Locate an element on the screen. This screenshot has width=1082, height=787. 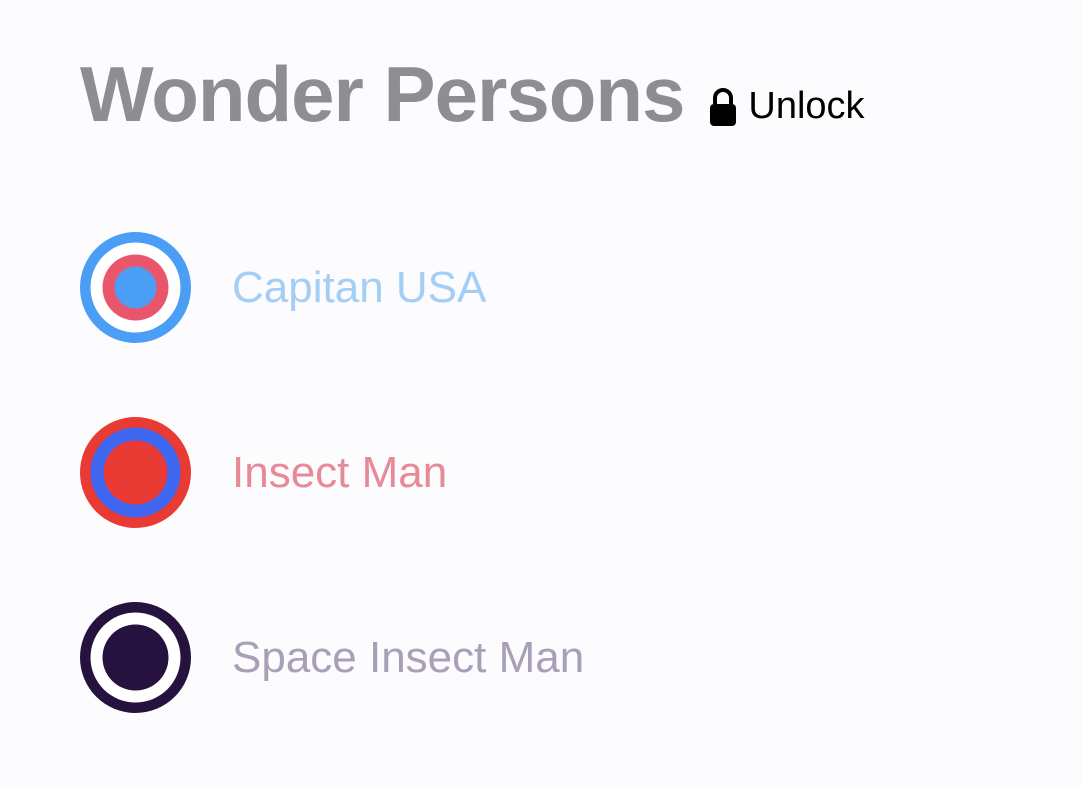
person-name: Insect Man is located at coordinates (340, 472).